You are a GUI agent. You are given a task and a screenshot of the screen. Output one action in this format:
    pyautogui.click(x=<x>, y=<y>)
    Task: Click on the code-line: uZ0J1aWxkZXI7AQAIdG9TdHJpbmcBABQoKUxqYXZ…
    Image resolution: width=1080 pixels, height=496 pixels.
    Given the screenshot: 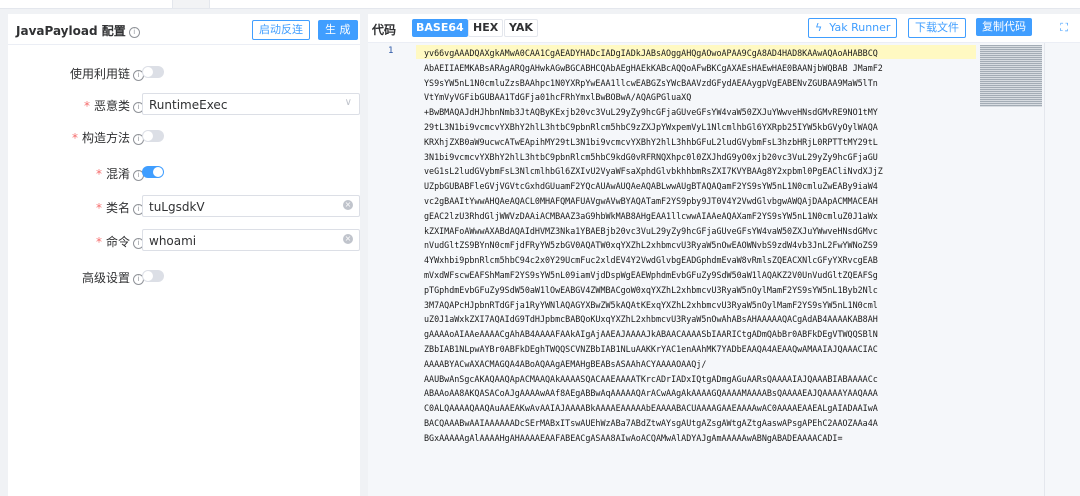 What is the action you would take?
    pyautogui.click(x=651, y=319)
    